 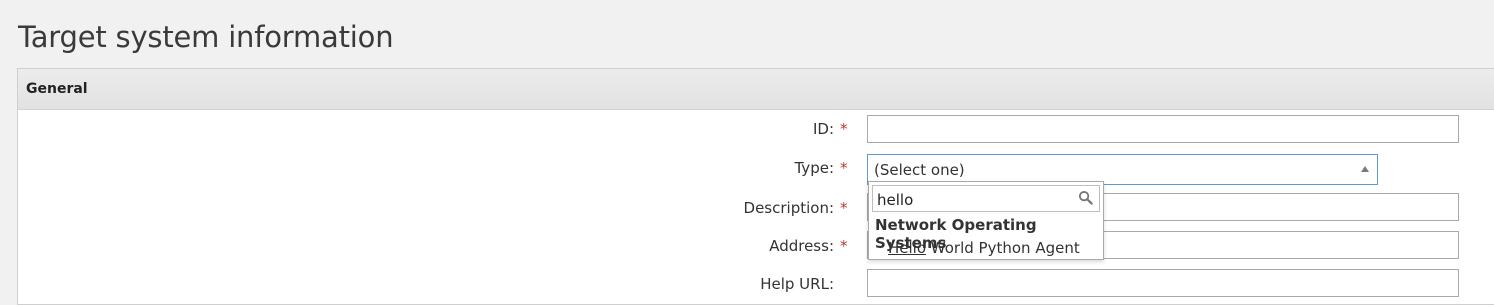 I want to click on id-required-mark: *, so click(x=844, y=129).